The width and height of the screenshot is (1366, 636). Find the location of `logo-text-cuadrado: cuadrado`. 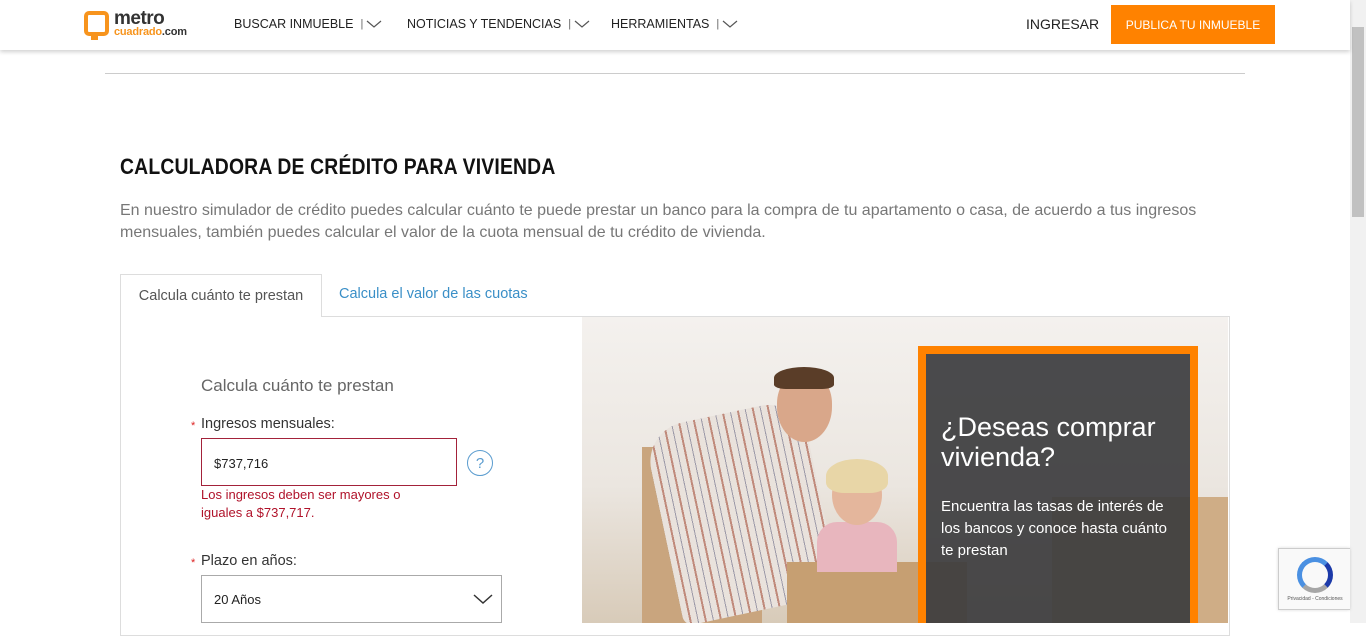

logo-text-cuadrado: cuadrado is located at coordinates (138, 32).